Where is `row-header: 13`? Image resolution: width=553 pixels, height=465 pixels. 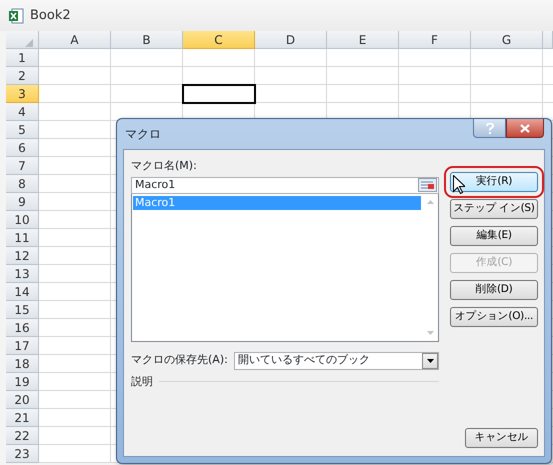
row-header: 13 is located at coordinates (22, 274).